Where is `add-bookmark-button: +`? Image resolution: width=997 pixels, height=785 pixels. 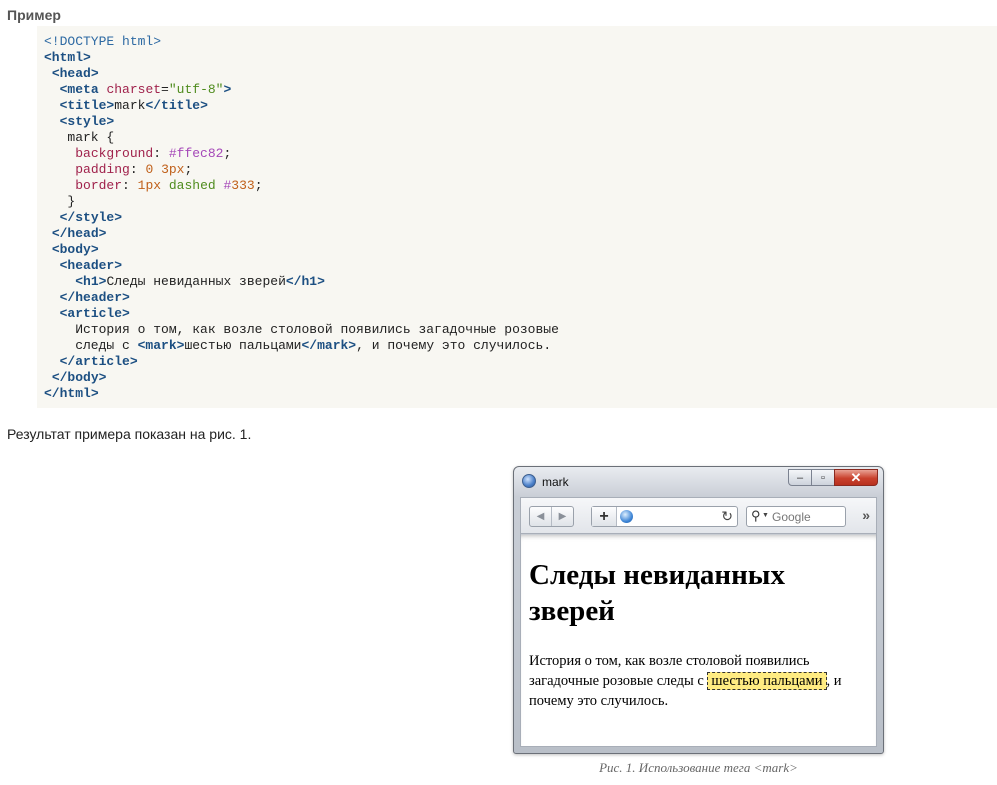 add-bookmark-button: + is located at coordinates (604, 516).